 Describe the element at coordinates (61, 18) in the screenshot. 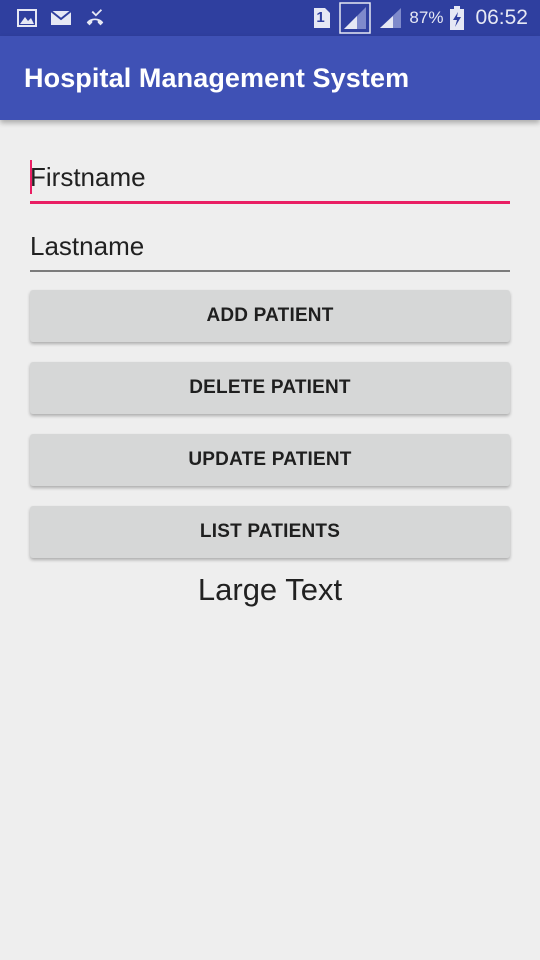

I see `mail-icon` at that location.